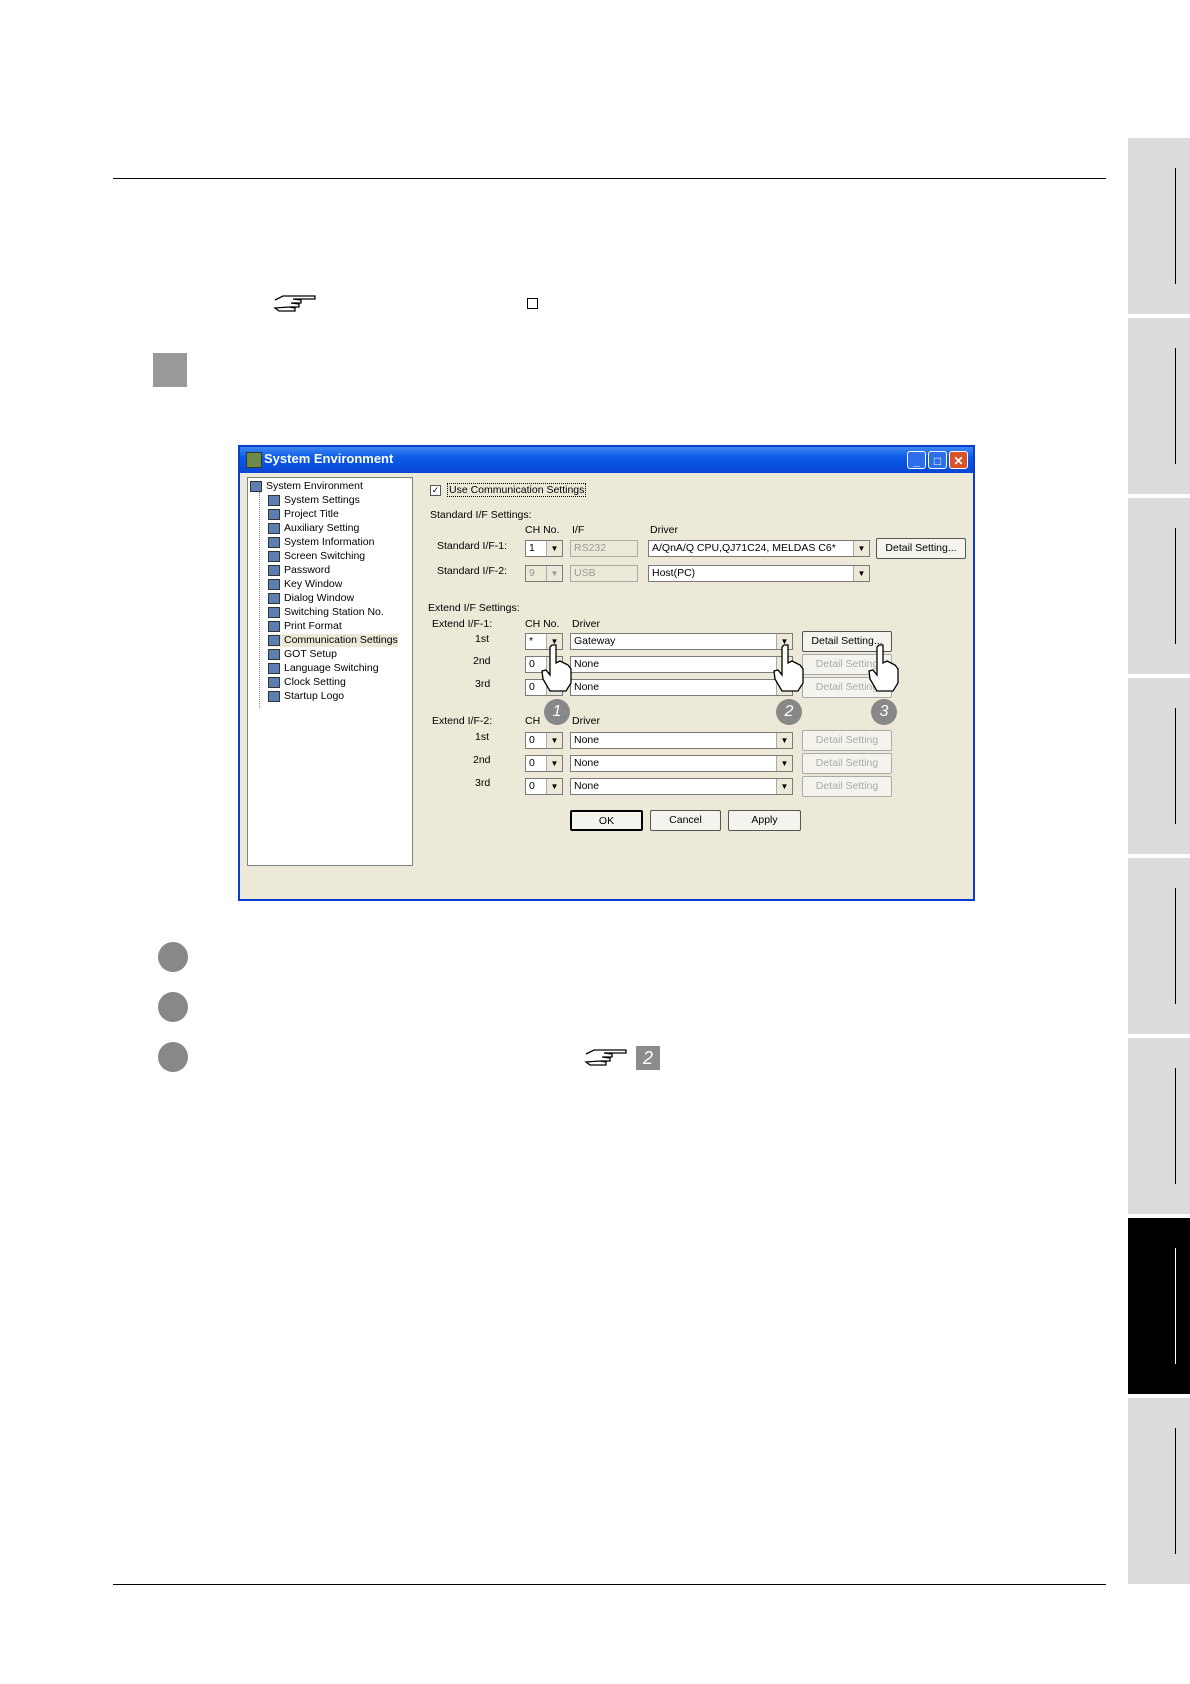 The width and height of the screenshot is (1190, 1684). What do you see at coordinates (302, 654) in the screenshot?
I see `tree-item-got-setup: GOT Setup` at bounding box center [302, 654].